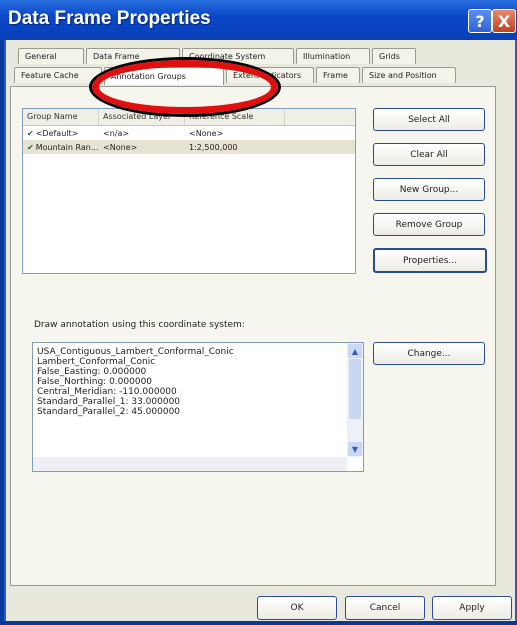 This screenshot has width=517, height=625. I want to click on tab-general: General, so click(51, 56).